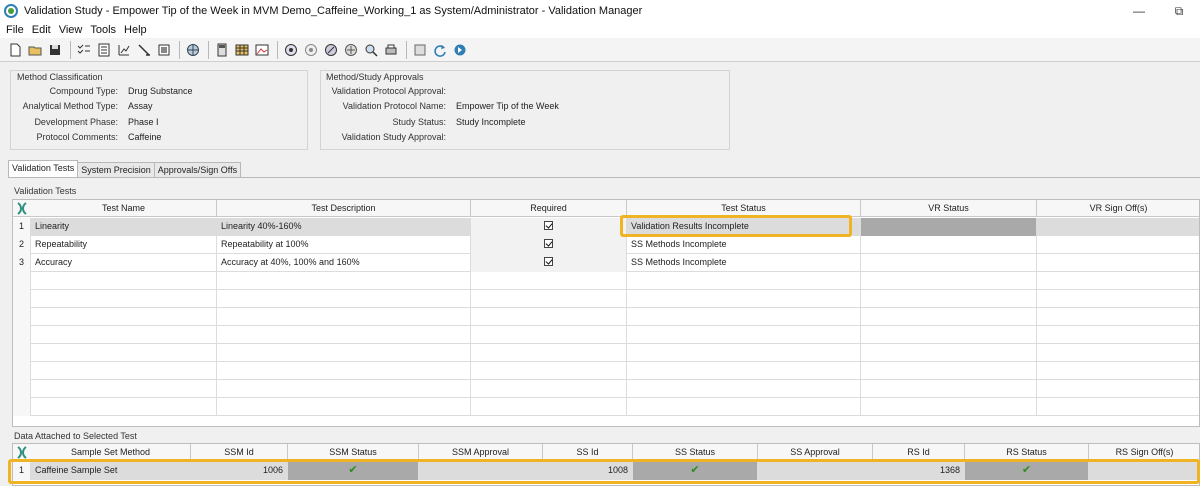 Image resolution: width=1200 pixels, height=486 pixels. I want to click on menu-file: File, so click(15, 30).